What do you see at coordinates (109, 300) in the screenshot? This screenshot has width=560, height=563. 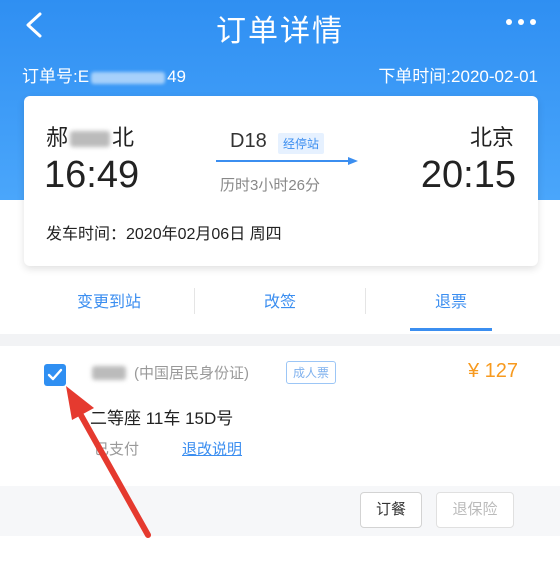 I see `change-station-button: 变更到站` at bounding box center [109, 300].